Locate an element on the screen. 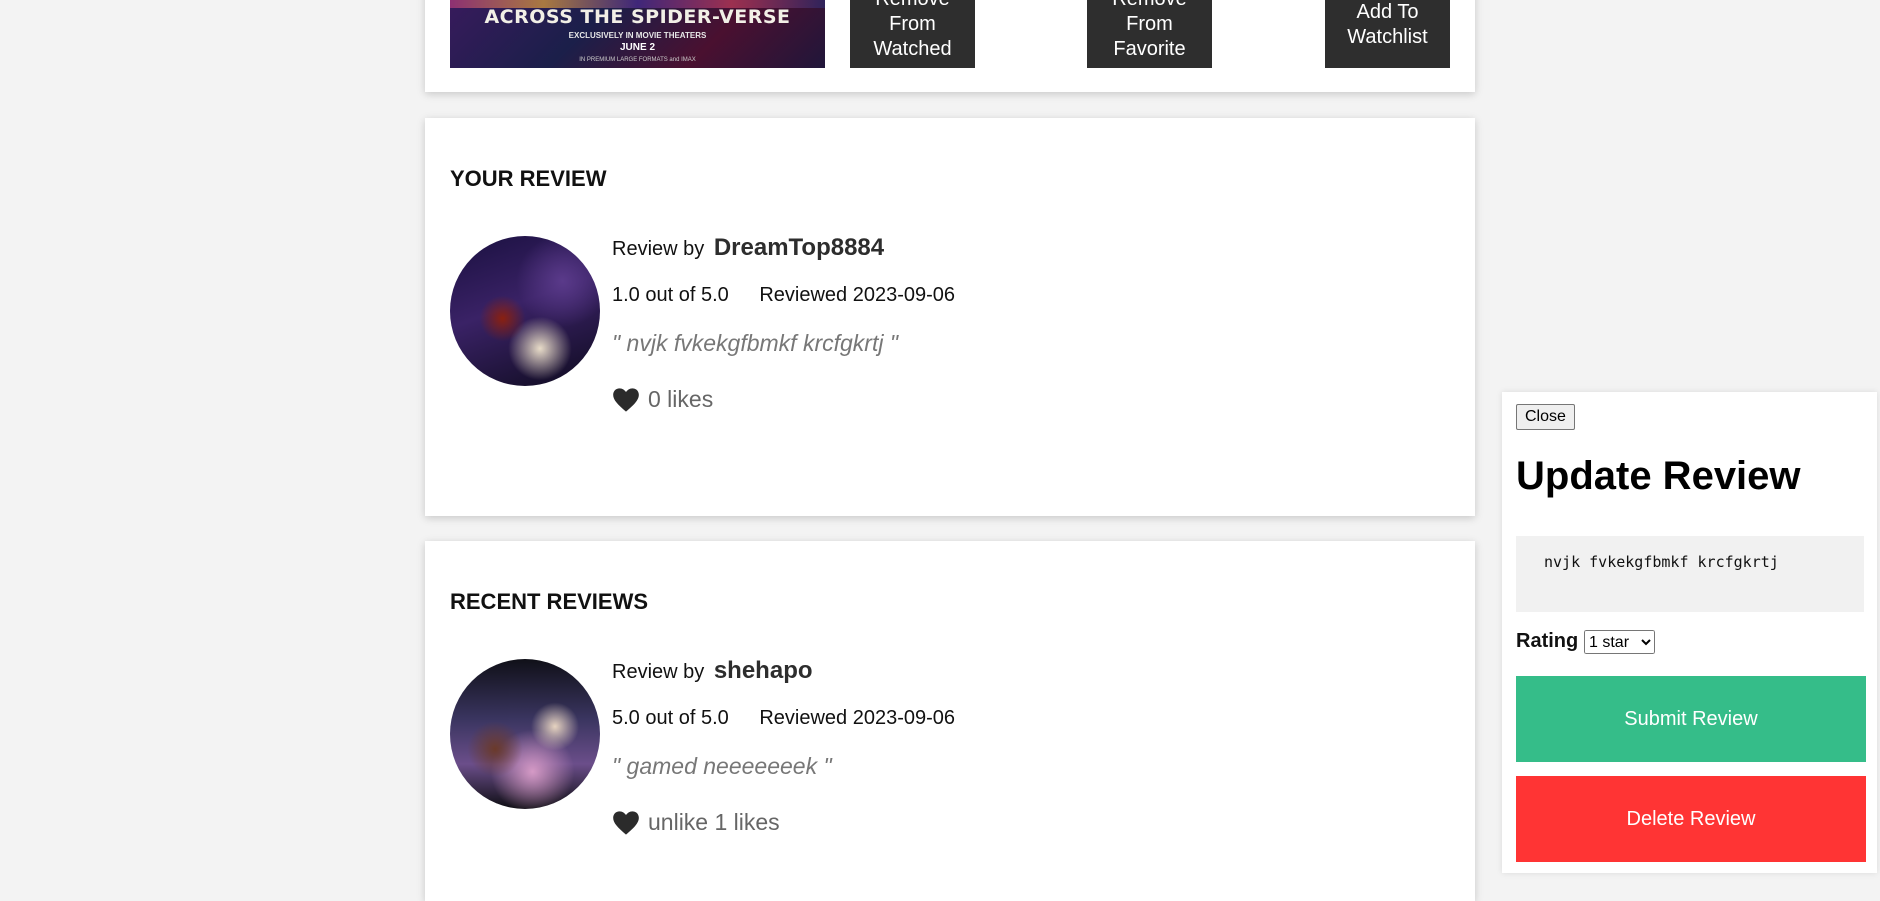 The height and width of the screenshot is (901, 1880). review-rating-line: 1.0 out of 5.0 Reviewed 2023-09-06 is located at coordinates (783, 295).